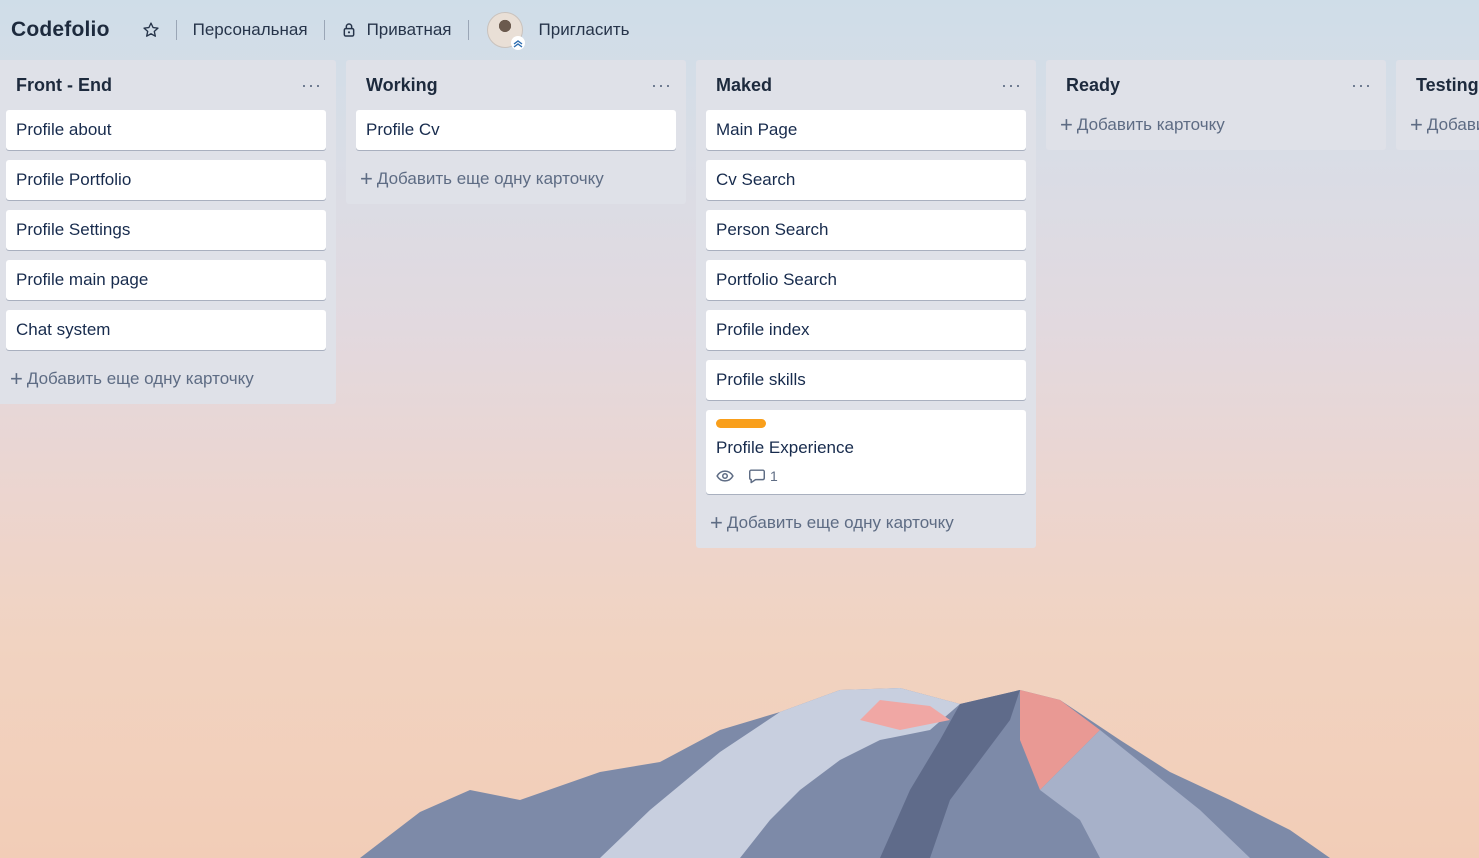 The image size is (1479, 858). What do you see at coordinates (866, 330) in the screenshot?
I see `card: Profile index` at bounding box center [866, 330].